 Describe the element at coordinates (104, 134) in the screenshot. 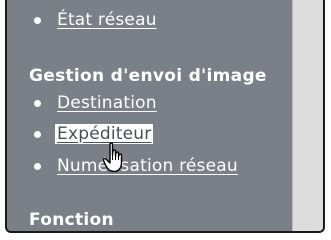

I see `link-expediteur: Expéditeur` at that location.